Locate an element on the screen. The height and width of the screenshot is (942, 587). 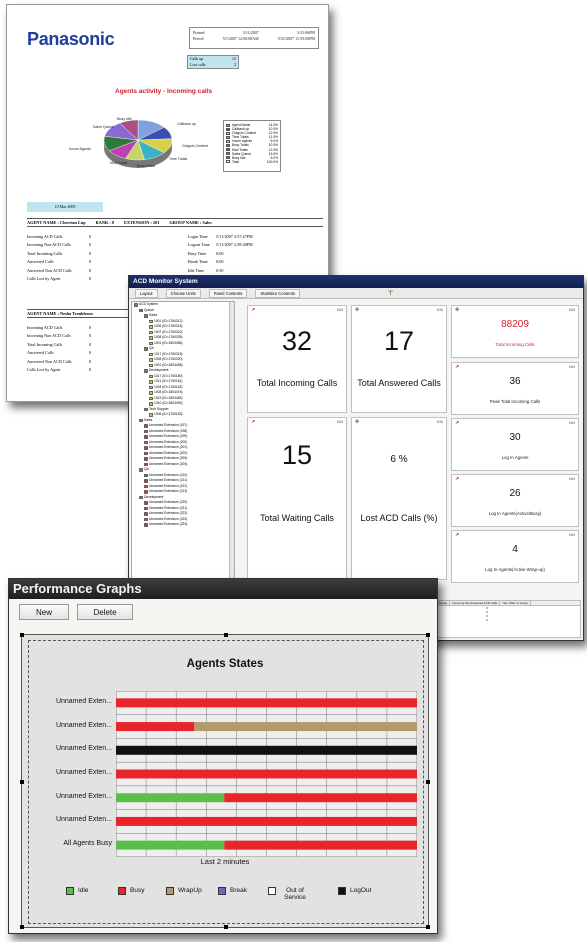
pin-icon: ⊤ is located at coordinates (390, 293).